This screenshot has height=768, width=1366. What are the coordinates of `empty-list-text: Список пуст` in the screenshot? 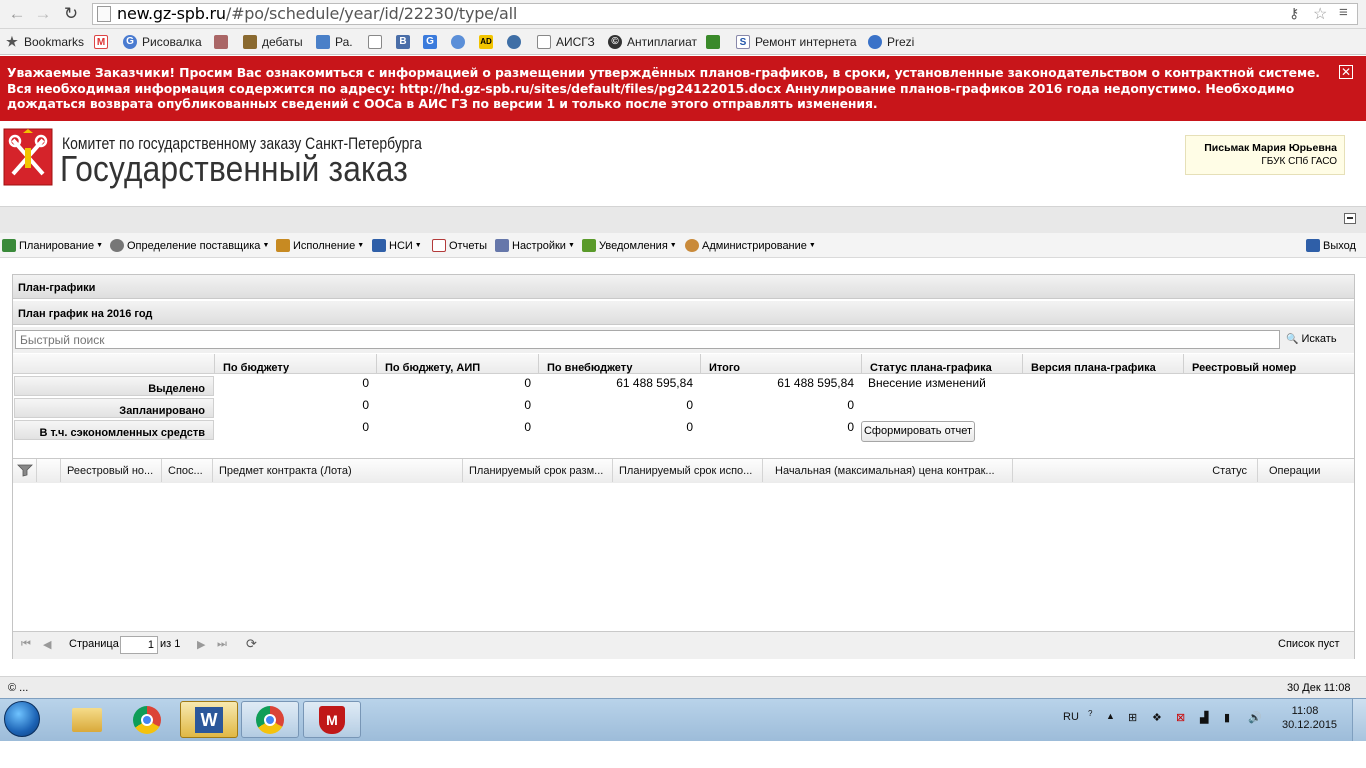 It's located at (1309, 644).